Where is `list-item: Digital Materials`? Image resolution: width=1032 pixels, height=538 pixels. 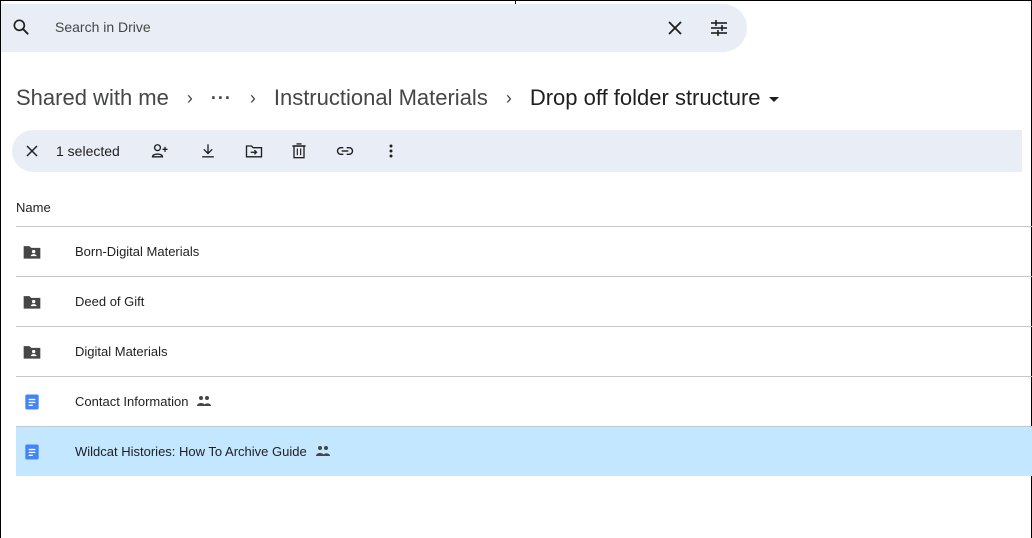
list-item: Digital Materials is located at coordinates (524, 351).